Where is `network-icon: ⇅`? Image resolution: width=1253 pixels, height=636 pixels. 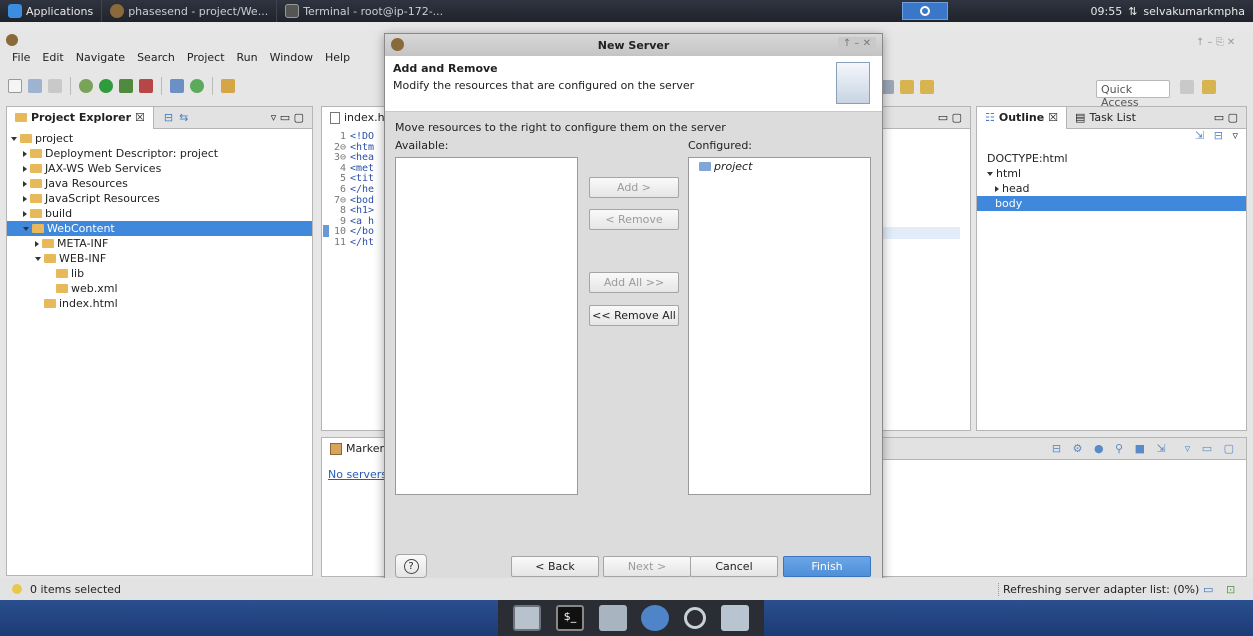
network-icon: ⇅ is located at coordinates (1132, 11).